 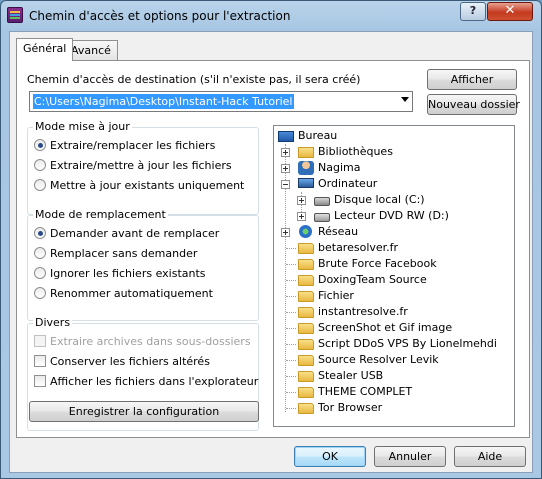 I want to click on ok-button: OK, so click(x=330, y=456).